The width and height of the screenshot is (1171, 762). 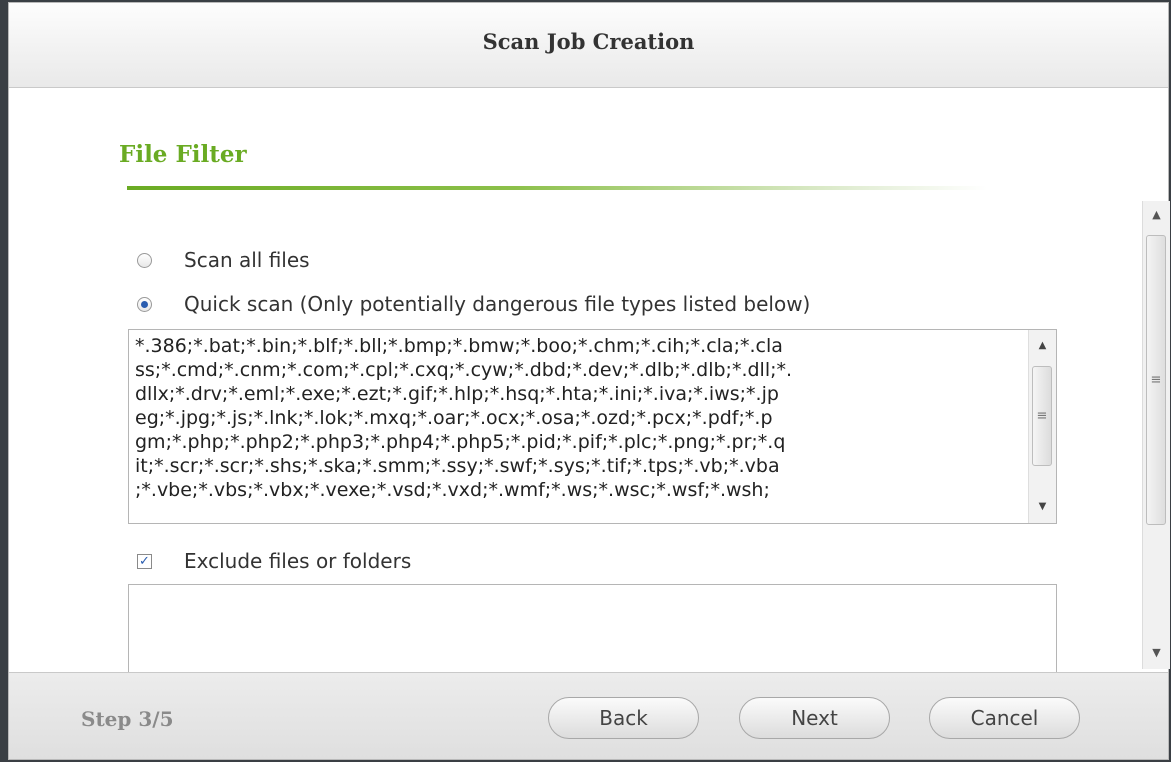 I want to click on dialog-scrollbar: ▲ ≡ ▼, so click(x=1156, y=435).